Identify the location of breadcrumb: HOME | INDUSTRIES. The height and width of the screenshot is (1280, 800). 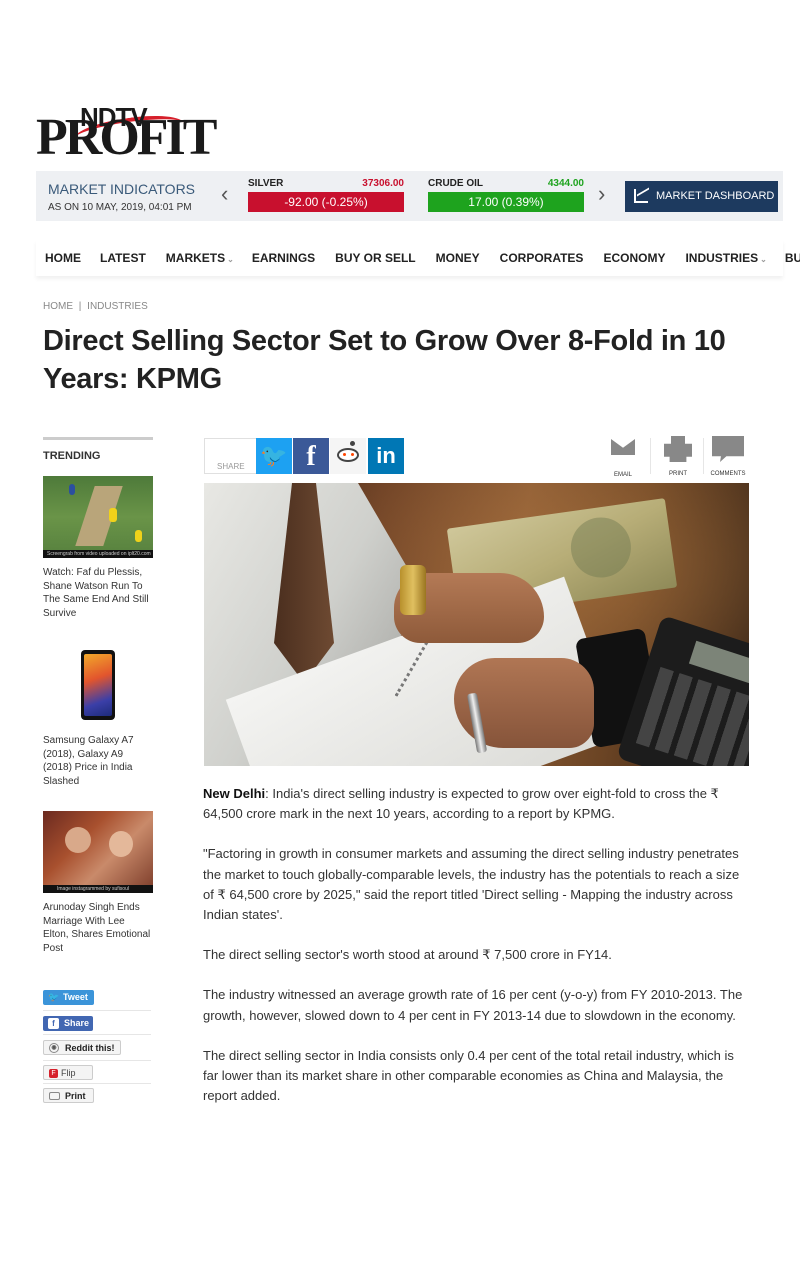
(95, 306).